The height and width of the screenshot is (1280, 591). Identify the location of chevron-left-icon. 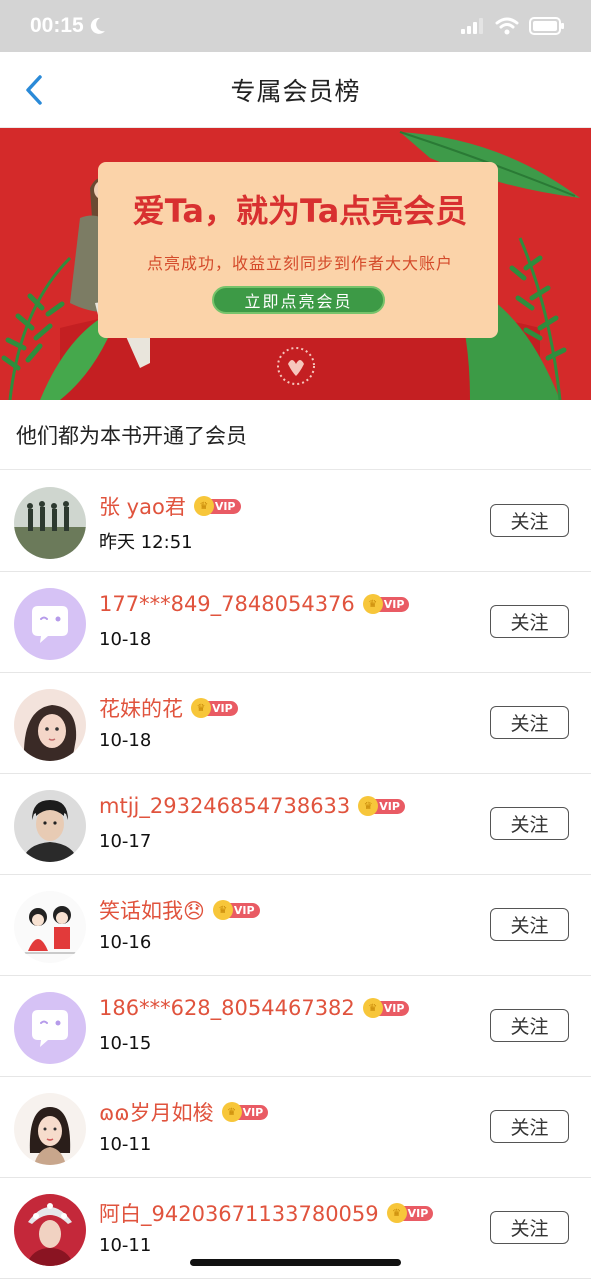
(34, 90).